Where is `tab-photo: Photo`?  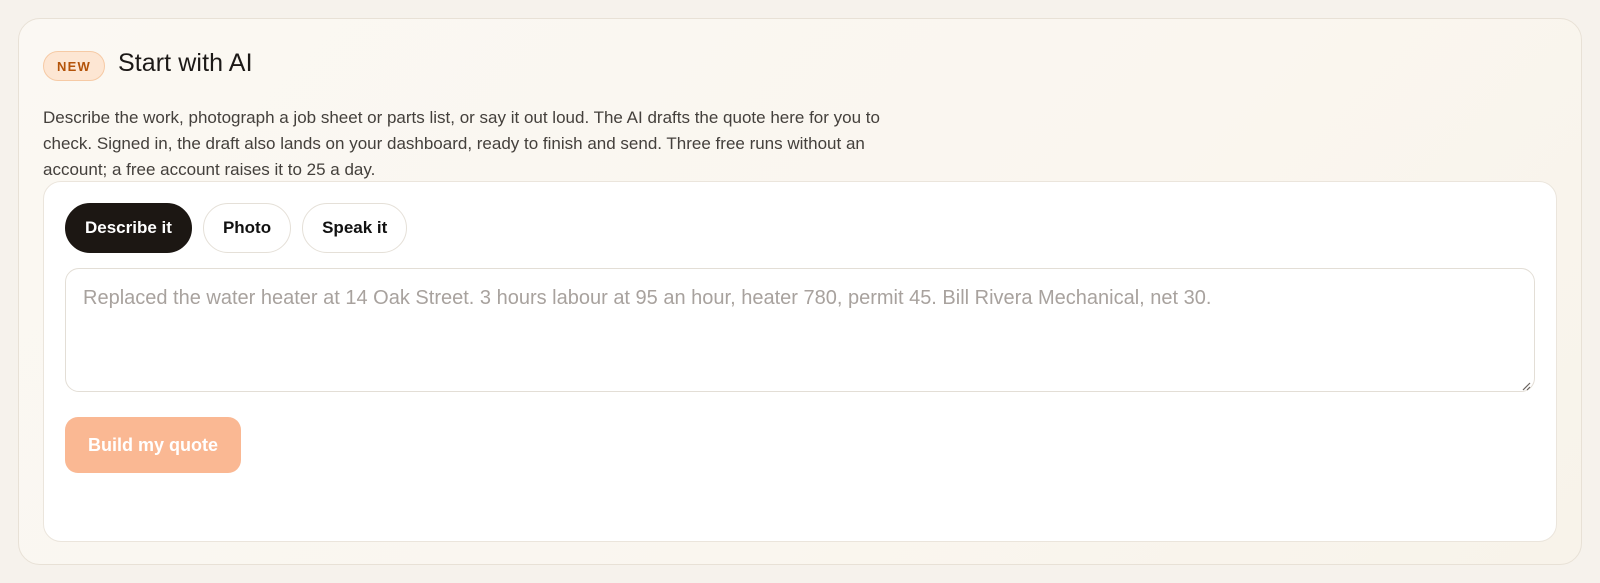 tab-photo: Photo is located at coordinates (247, 228).